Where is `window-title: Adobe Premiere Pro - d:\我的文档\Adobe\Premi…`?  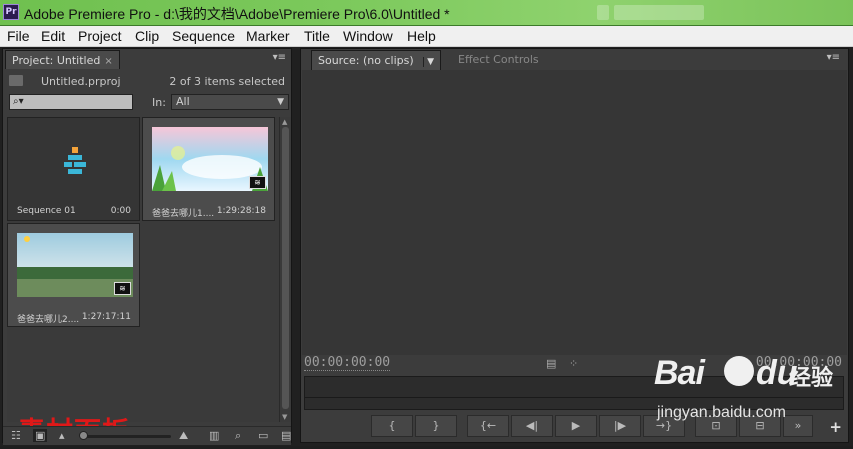
window-title: Adobe Premiere Pro - d:\我的文档\Adobe\Premi… is located at coordinates (237, 14).